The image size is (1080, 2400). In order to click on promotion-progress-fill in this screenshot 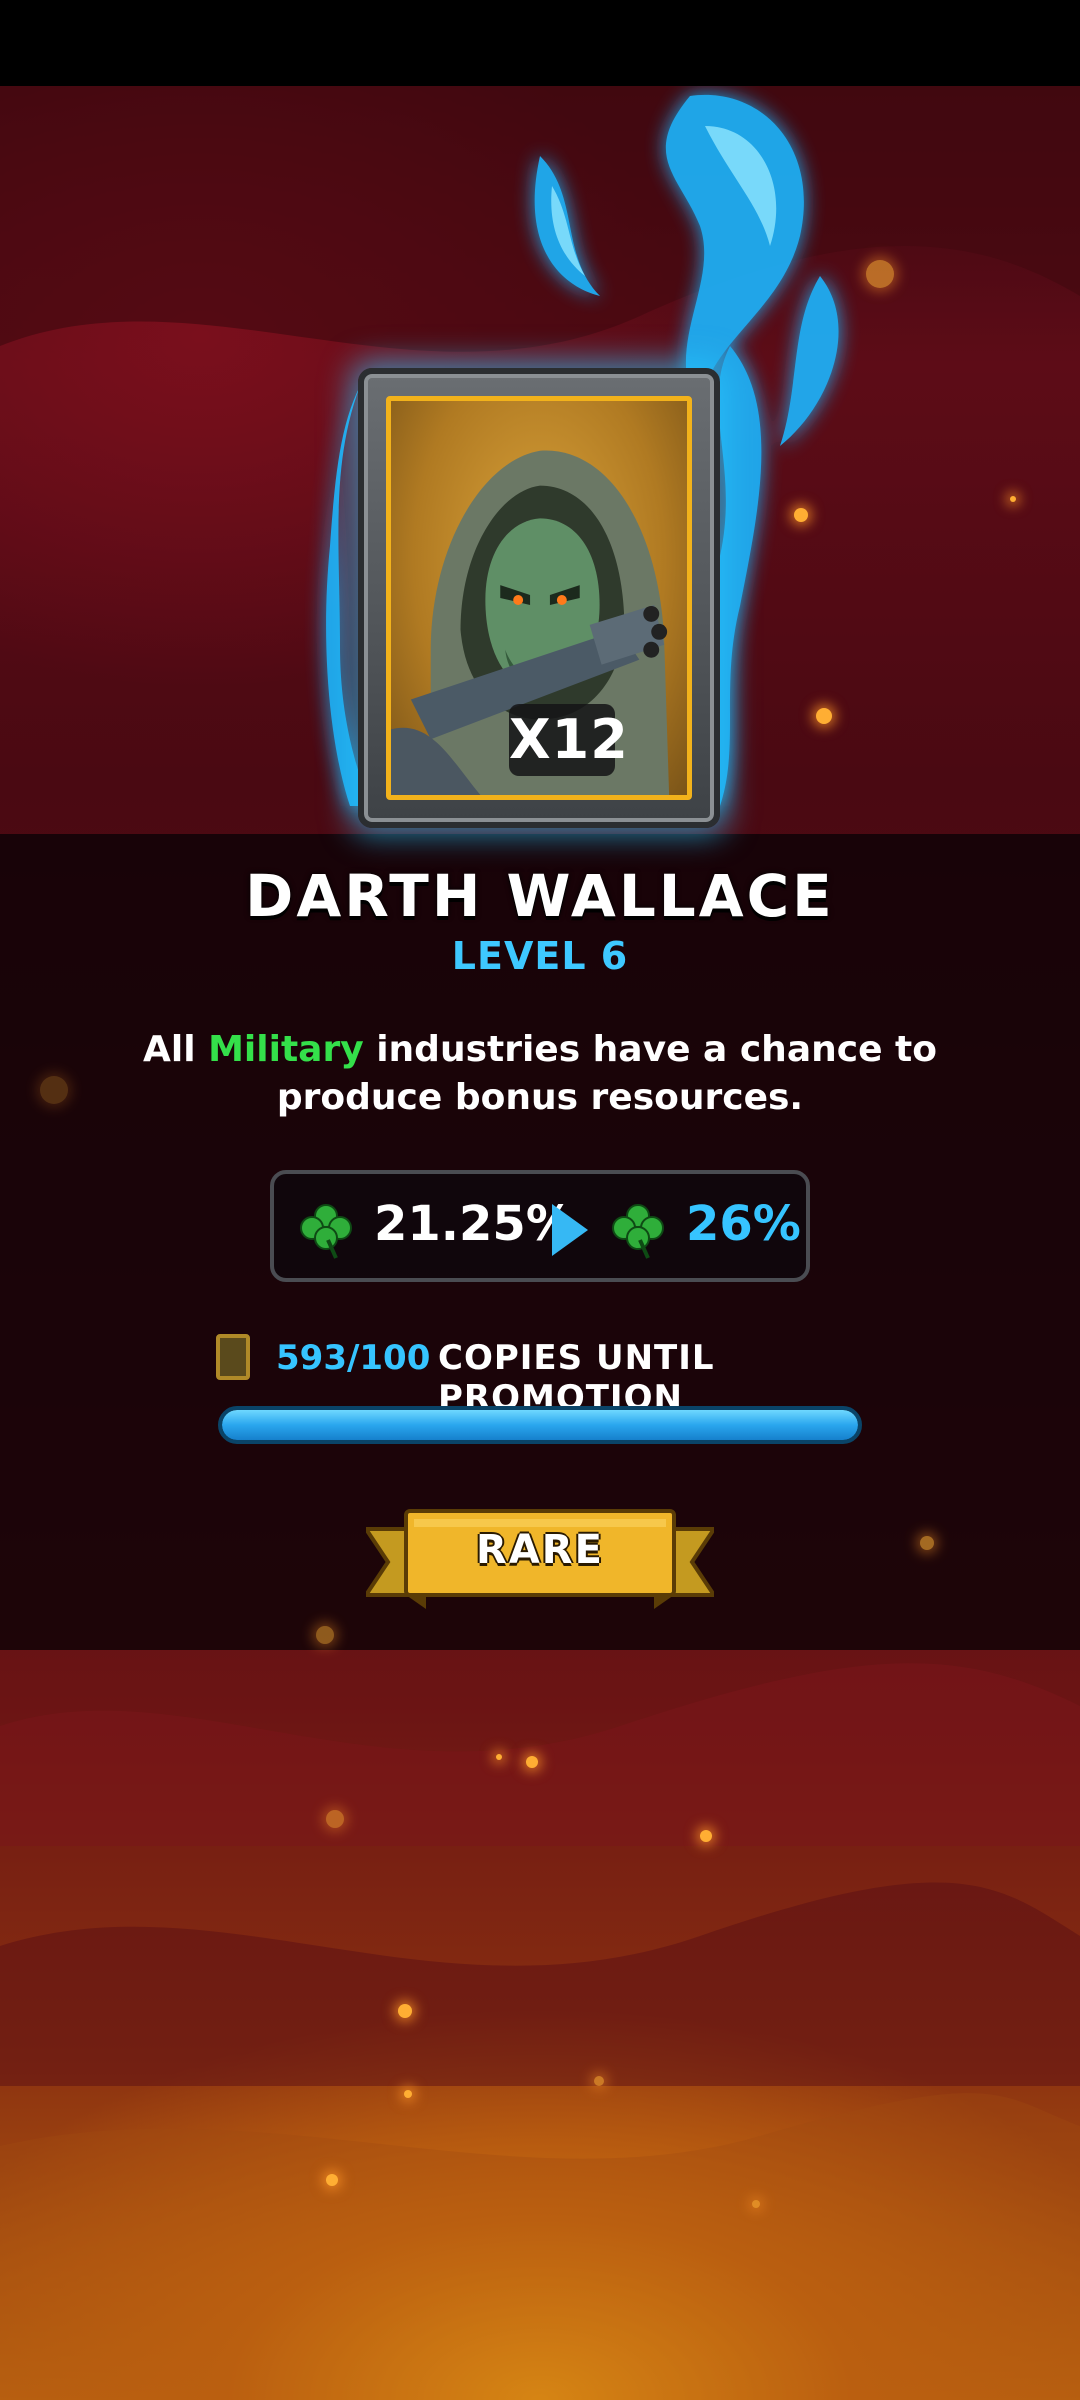, I will do `click(540, 1425)`.